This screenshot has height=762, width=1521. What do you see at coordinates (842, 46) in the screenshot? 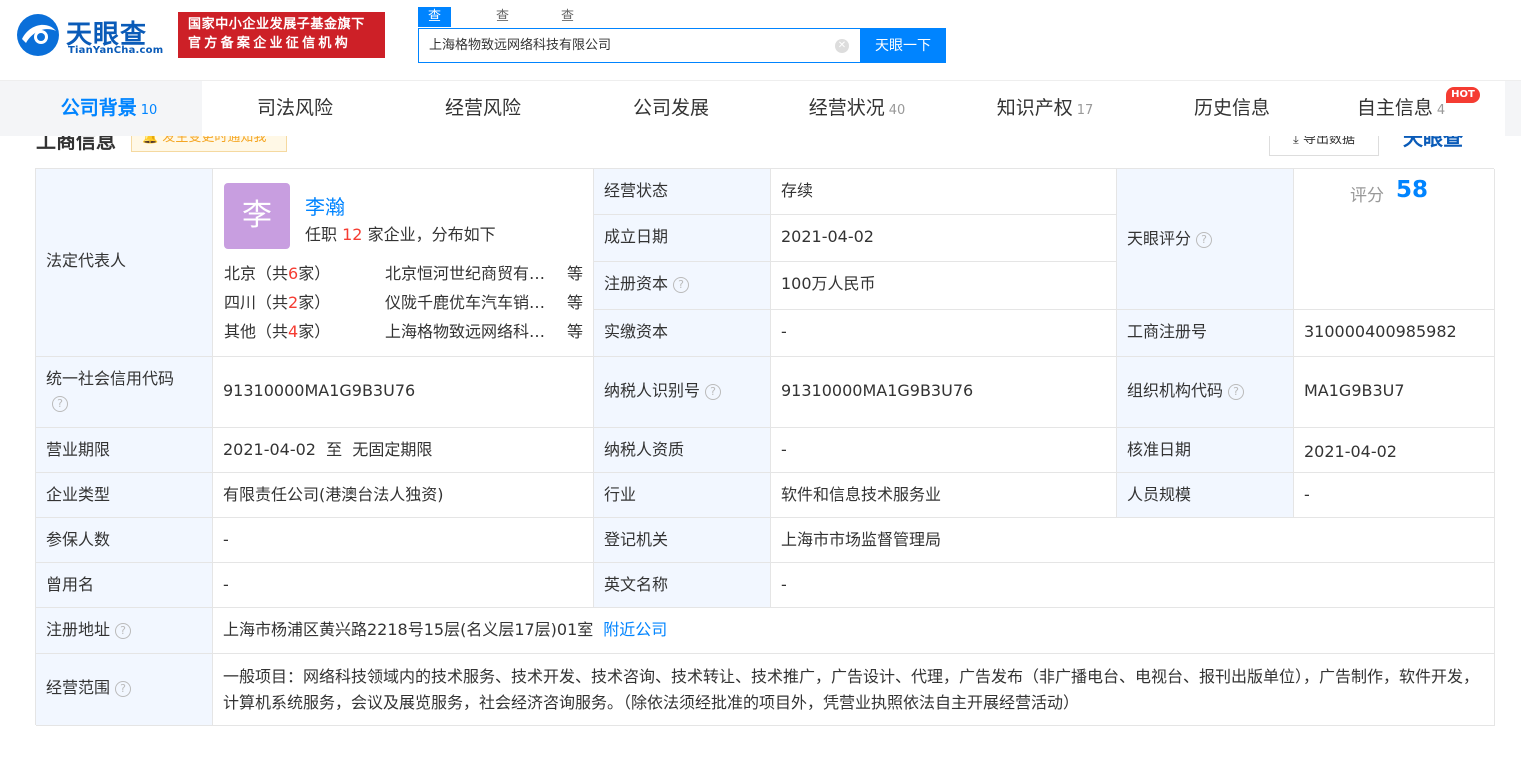
I see `clear-icon: ✕` at bounding box center [842, 46].